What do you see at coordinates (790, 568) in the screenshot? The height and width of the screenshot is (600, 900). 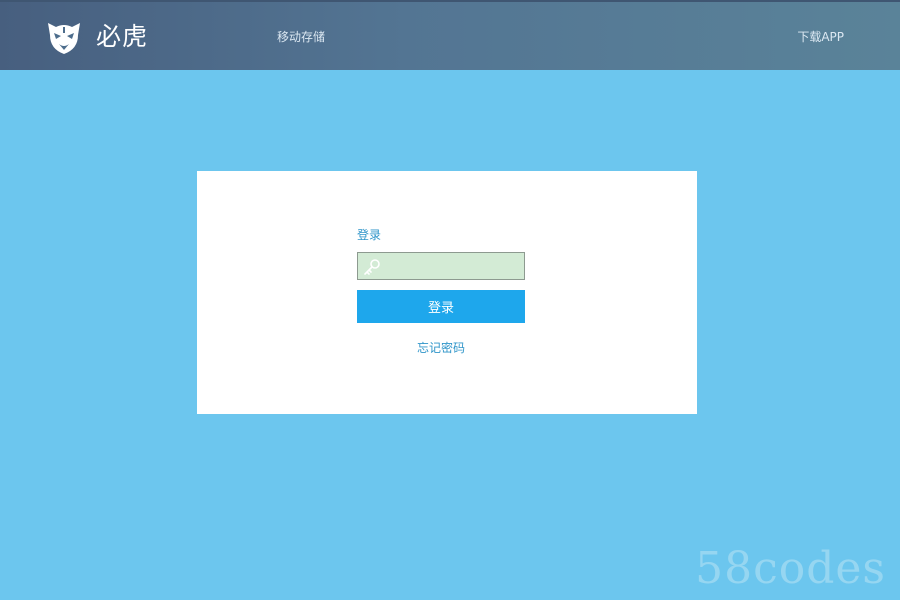 I see `watermark: 58codes` at bounding box center [790, 568].